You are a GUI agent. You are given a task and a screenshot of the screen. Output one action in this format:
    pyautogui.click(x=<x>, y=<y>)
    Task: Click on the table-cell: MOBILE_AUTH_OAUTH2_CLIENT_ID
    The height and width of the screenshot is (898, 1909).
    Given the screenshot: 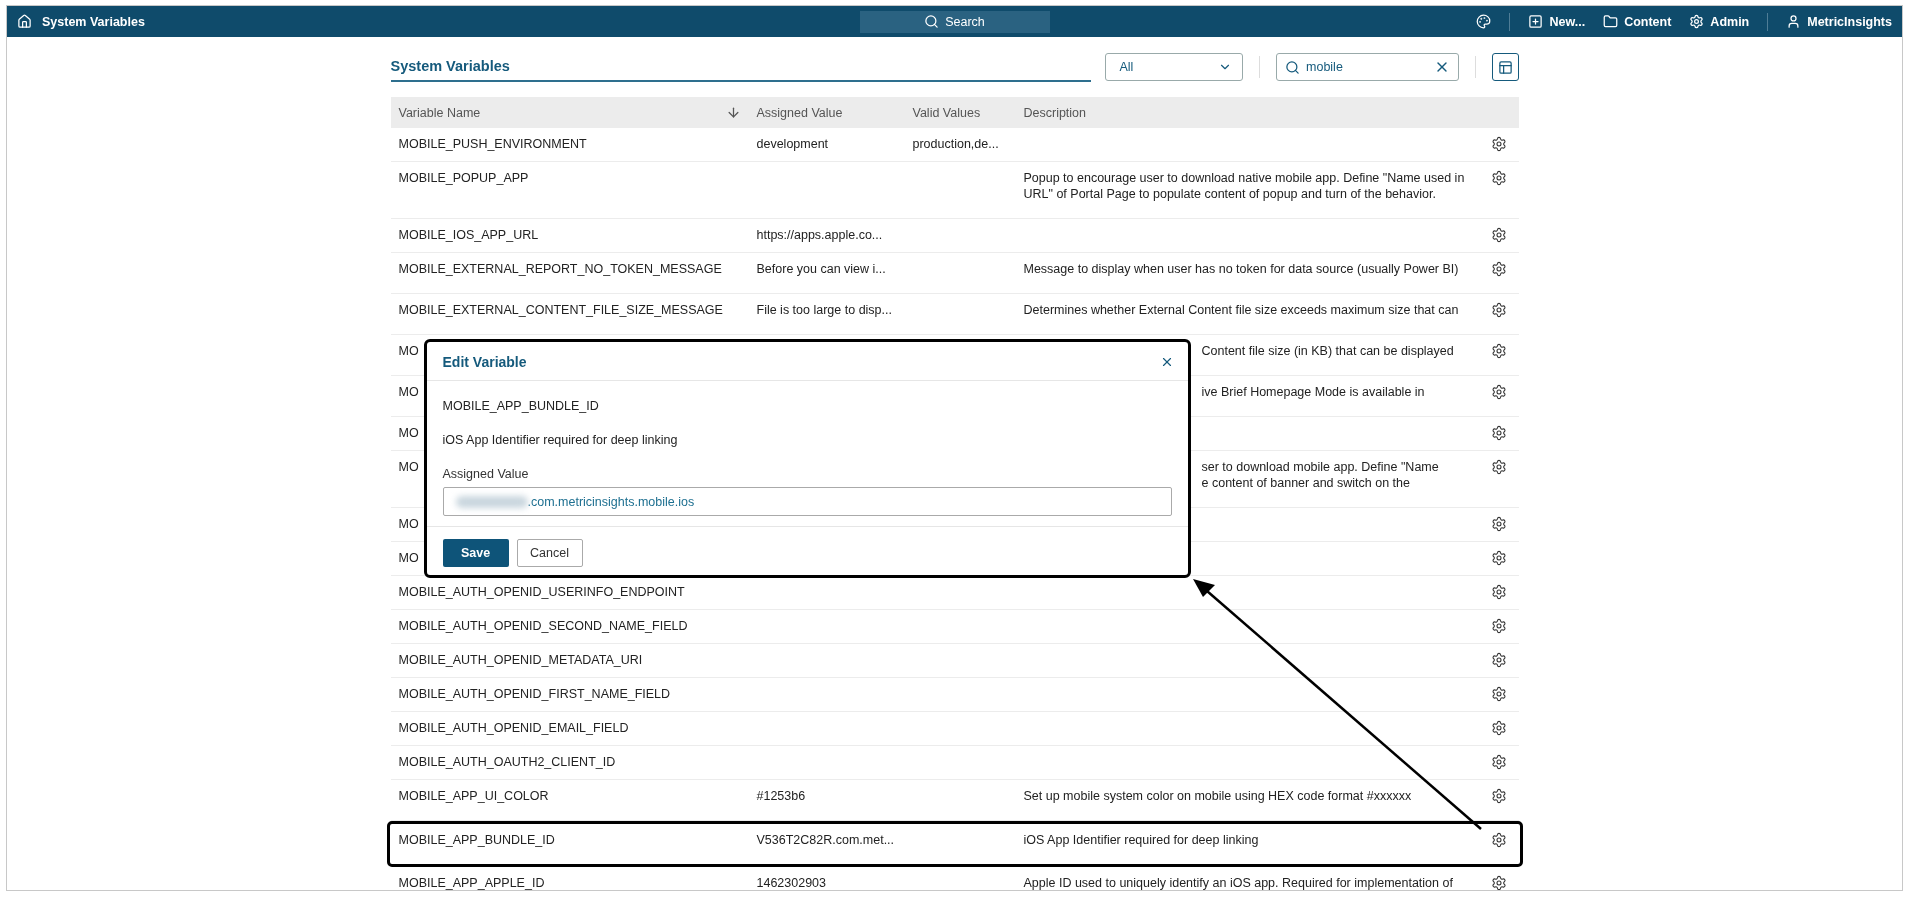 What is the action you would take?
    pyautogui.click(x=507, y=762)
    